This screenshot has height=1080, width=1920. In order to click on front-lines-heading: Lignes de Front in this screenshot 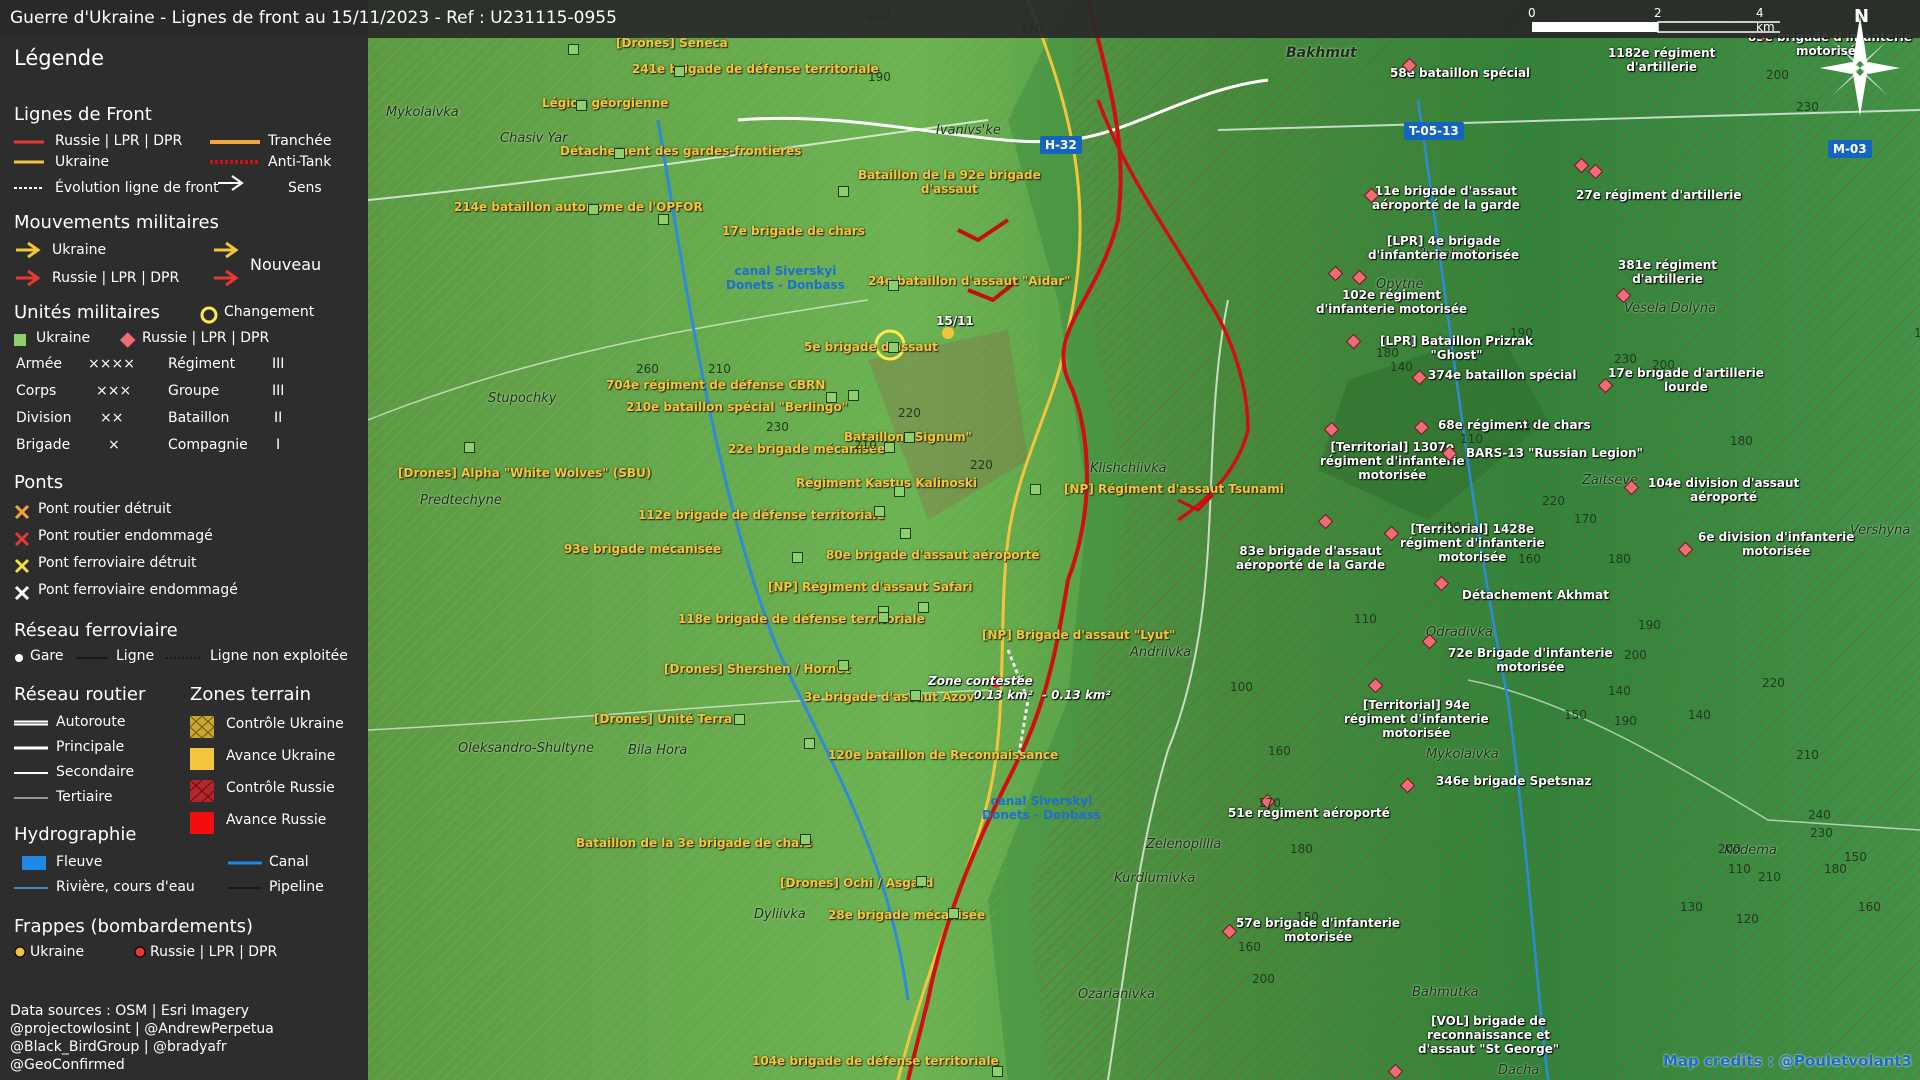, I will do `click(83, 114)`.